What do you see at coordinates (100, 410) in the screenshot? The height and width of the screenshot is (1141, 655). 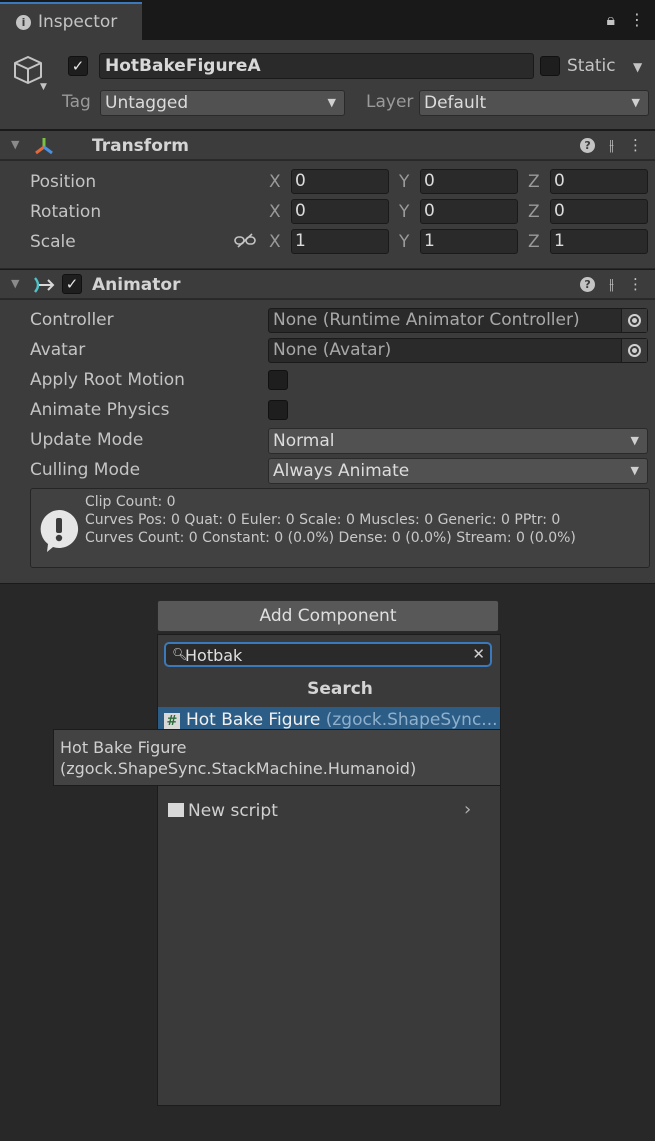 I see `animate-physics-label: Animate Physics` at bounding box center [100, 410].